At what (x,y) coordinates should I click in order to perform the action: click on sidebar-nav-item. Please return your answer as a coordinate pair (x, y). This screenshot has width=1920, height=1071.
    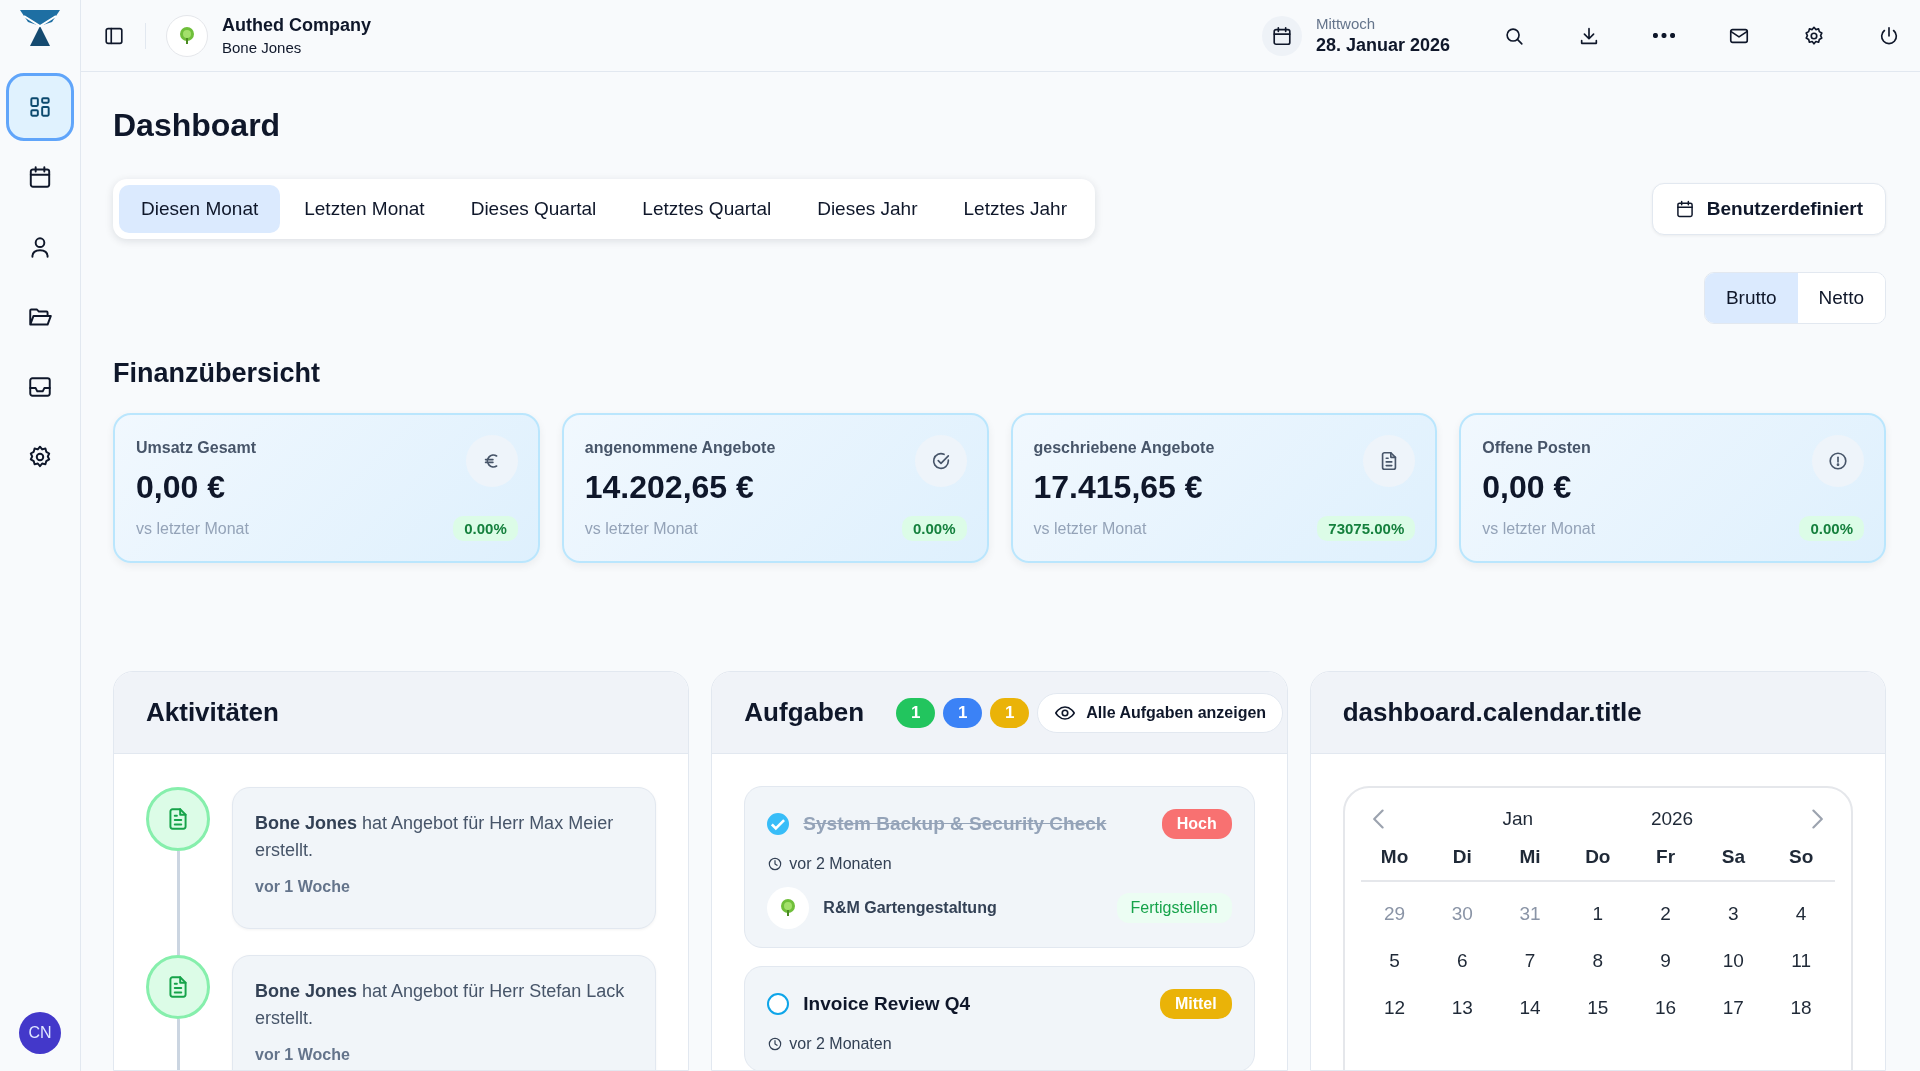
    Looking at the image, I should click on (40, 107).